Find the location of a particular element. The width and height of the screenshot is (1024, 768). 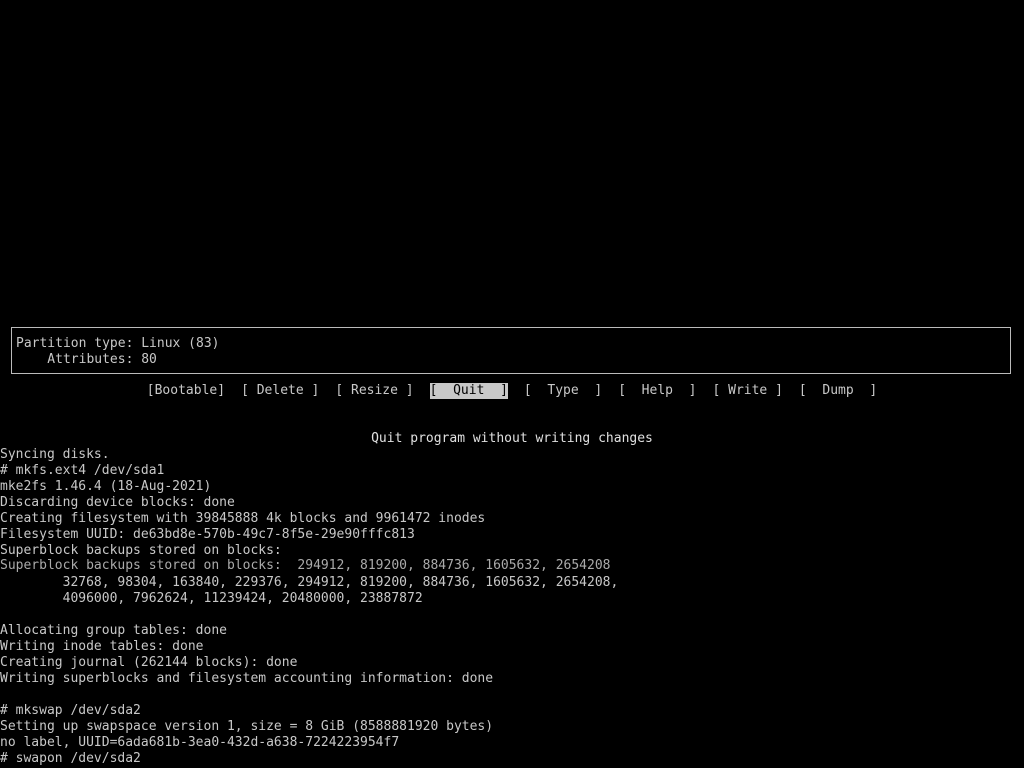

resize-button: [ Resize ] is located at coordinates (374, 391).